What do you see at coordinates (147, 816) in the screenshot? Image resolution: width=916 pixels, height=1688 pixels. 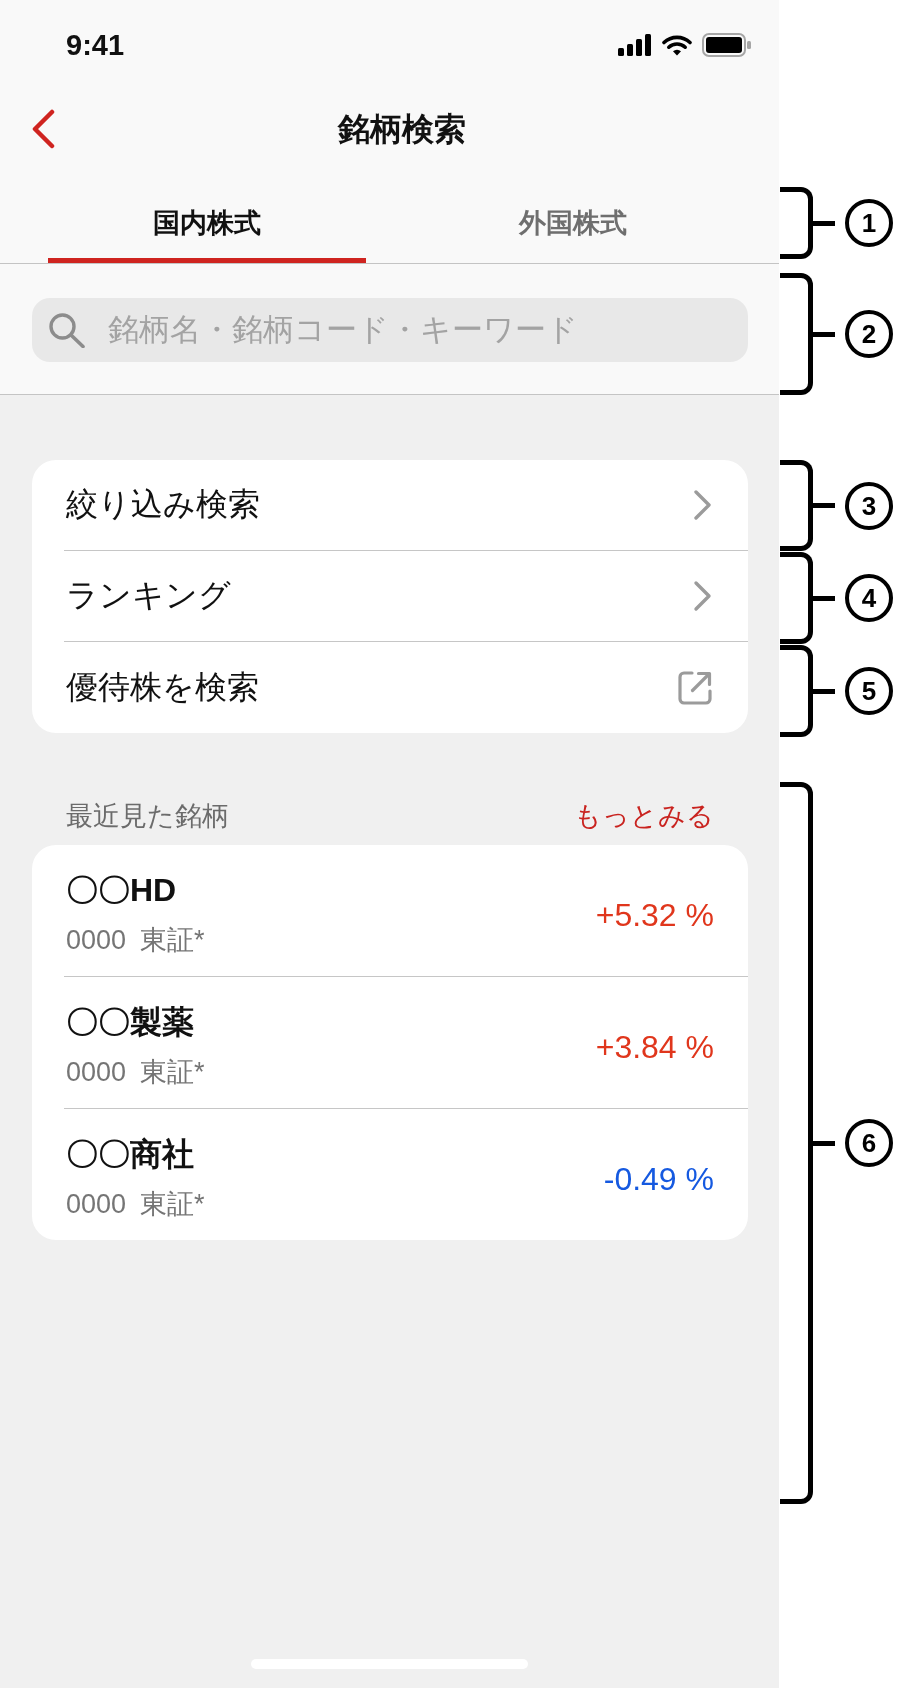 I see `section-heading: 最近見た銘柄` at bounding box center [147, 816].